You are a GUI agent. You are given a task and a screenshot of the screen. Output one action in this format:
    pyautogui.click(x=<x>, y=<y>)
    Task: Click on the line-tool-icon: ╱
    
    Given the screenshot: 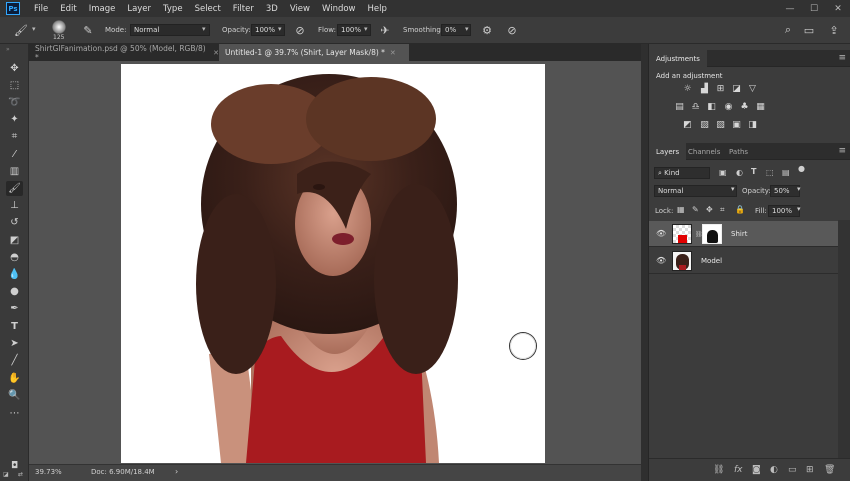 What is the action you would take?
    pyautogui.click(x=14, y=360)
    